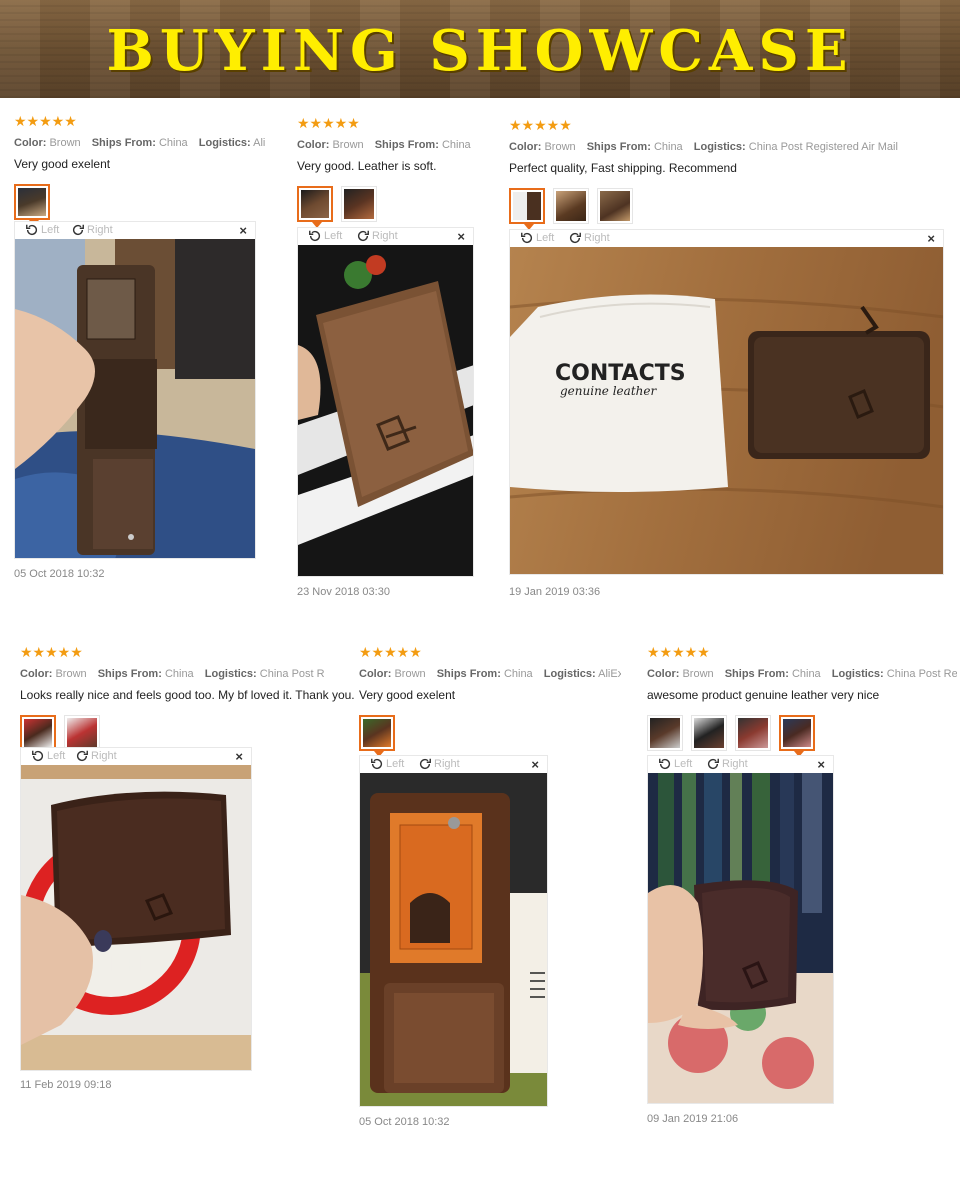 This screenshot has height=1200, width=960. What do you see at coordinates (620, 373) in the screenshot?
I see `bag-brand-text: CONTACTS` at bounding box center [620, 373].